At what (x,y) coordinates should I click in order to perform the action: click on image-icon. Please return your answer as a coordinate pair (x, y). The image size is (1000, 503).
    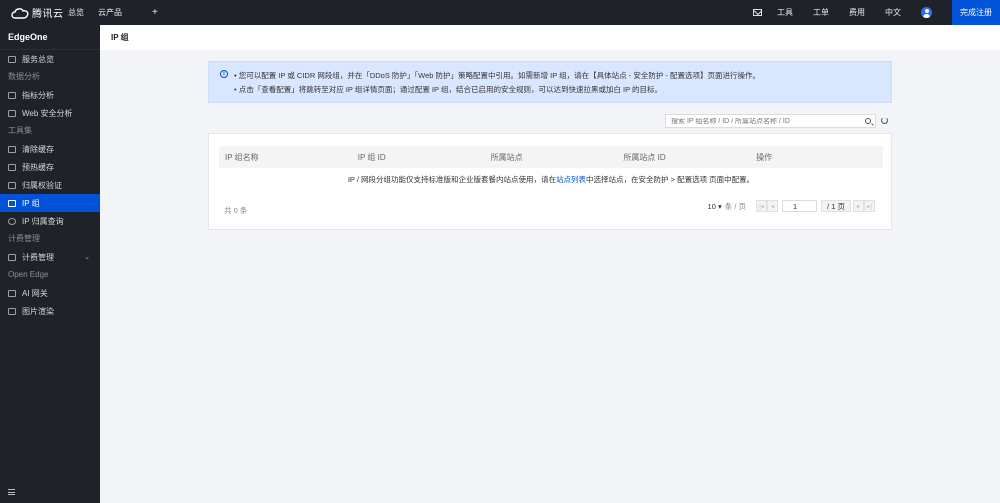
    Looking at the image, I should click on (12, 311).